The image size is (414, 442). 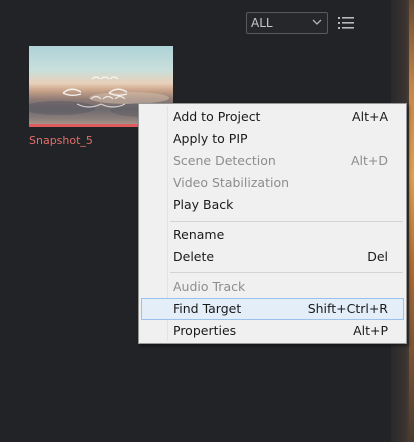 What do you see at coordinates (272, 331) in the screenshot?
I see `menu-item-properties: Properties Alt+P` at bounding box center [272, 331].